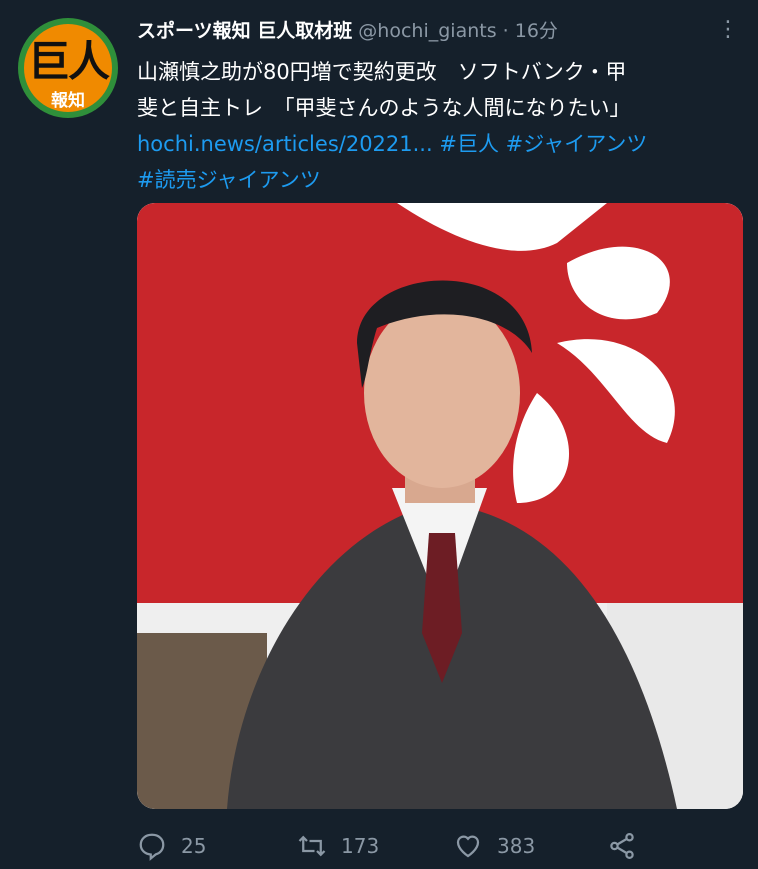 This screenshot has height=869, width=758. I want to click on like-count: 383, so click(516, 846).